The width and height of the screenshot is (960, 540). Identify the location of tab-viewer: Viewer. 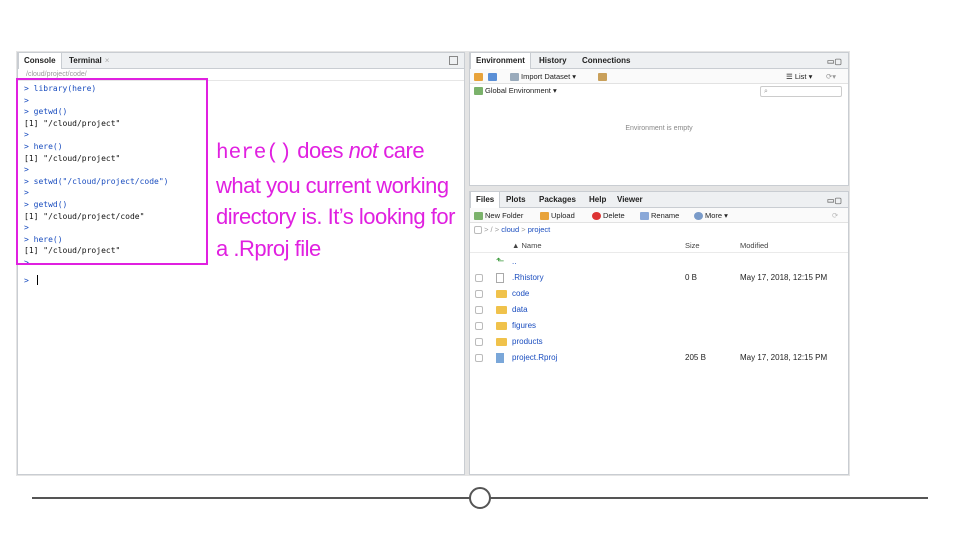
(630, 200).